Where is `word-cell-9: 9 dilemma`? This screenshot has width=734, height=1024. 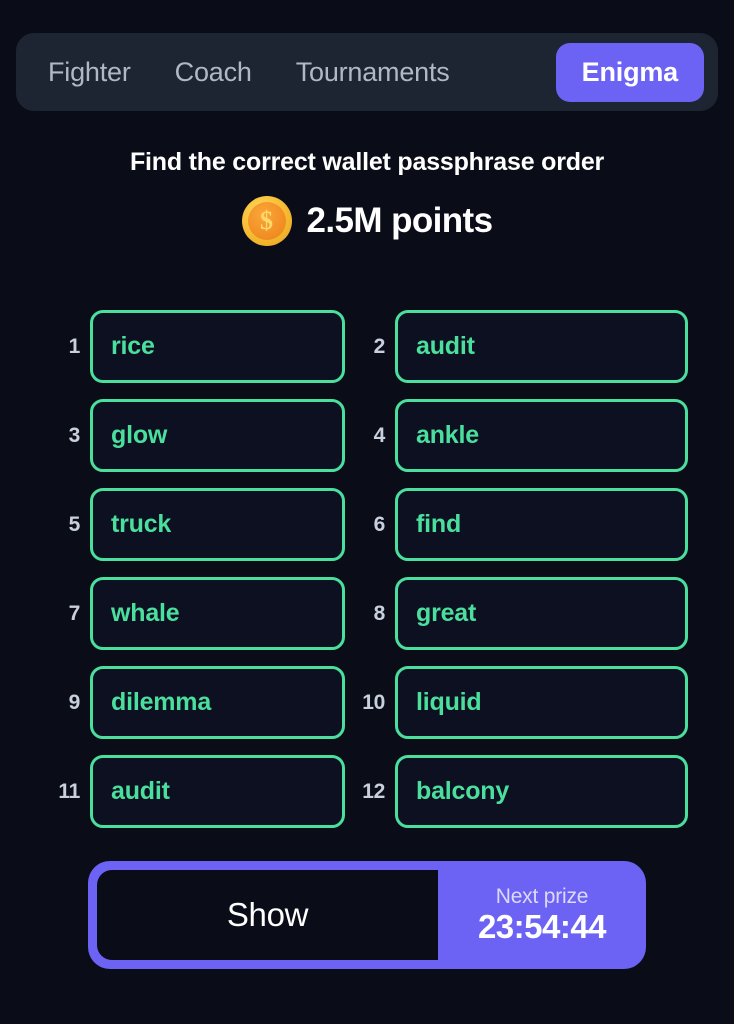 word-cell-9: 9 dilemma is located at coordinates (196, 702).